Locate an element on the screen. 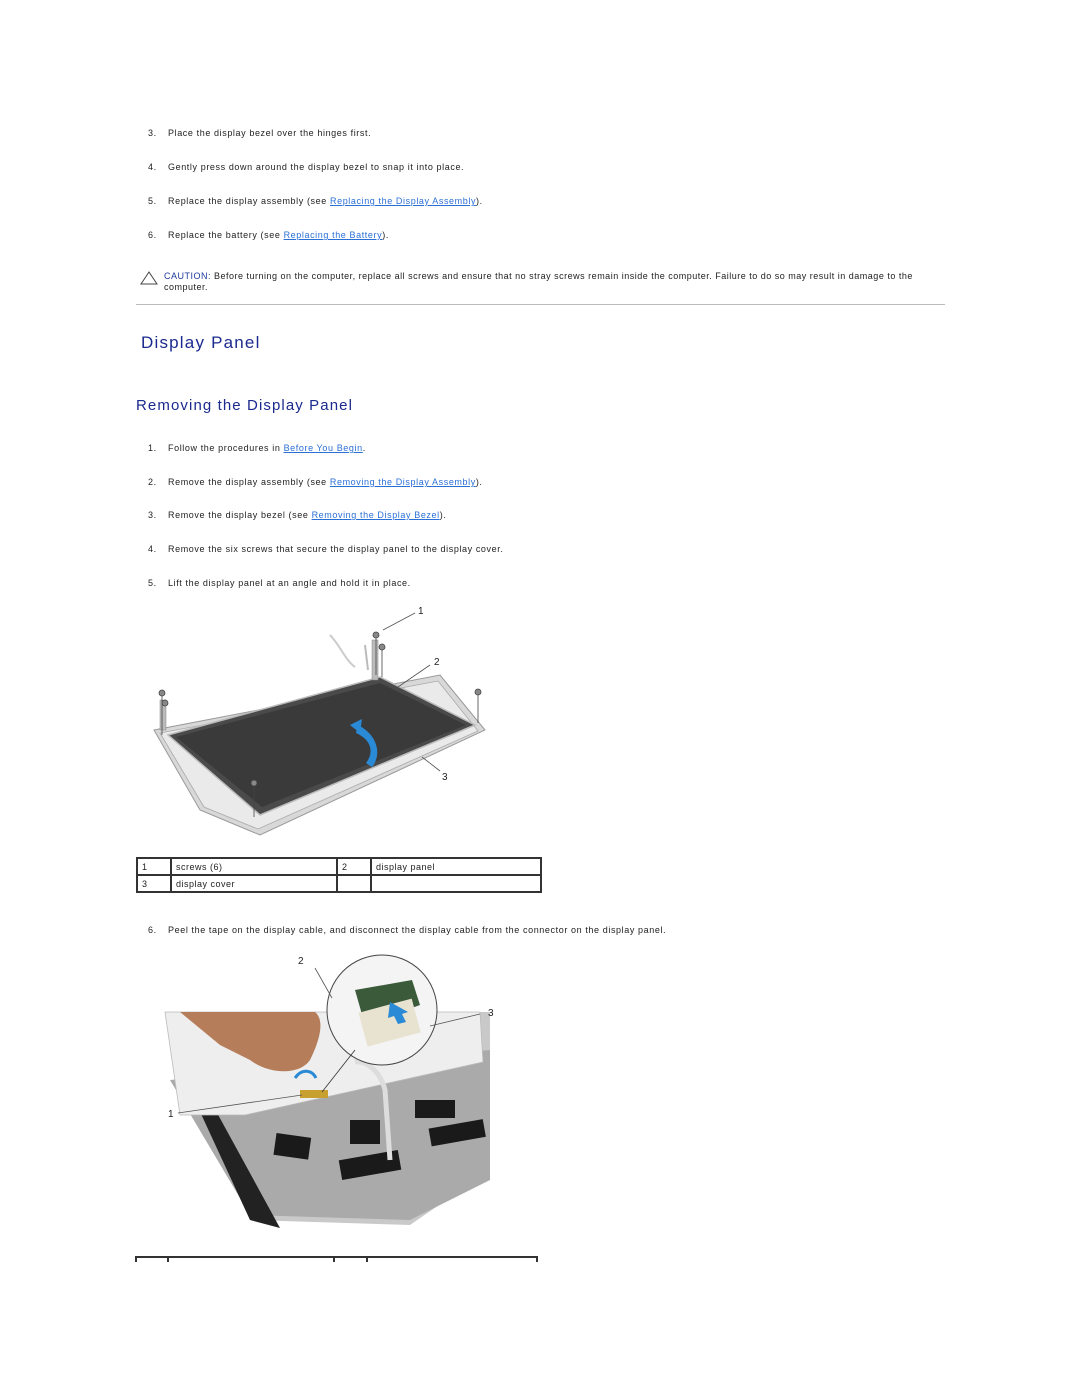 This screenshot has height=1397, width=1080. step-text: Remove the display assembly (see is located at coordinates (249, 482).